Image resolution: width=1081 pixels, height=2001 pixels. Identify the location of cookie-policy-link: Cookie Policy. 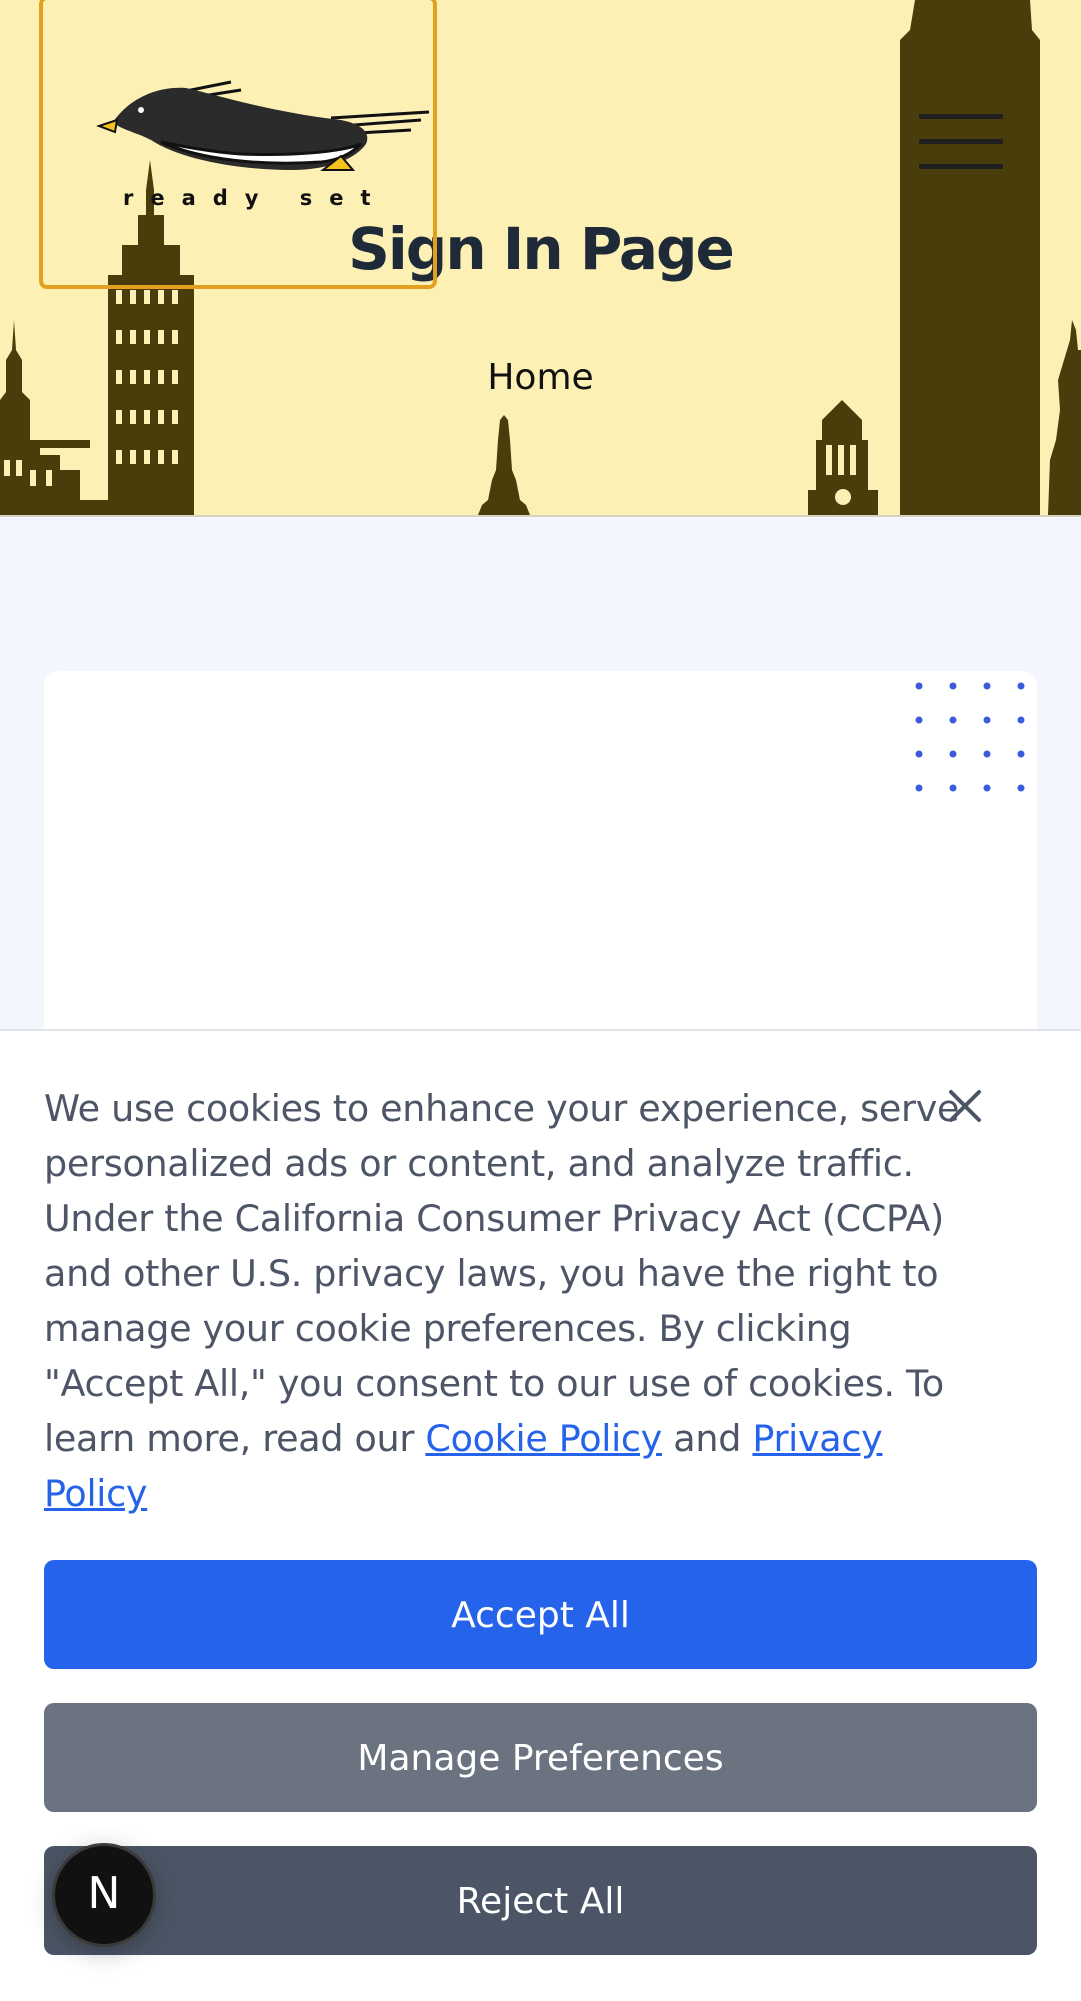
(543, 1438).